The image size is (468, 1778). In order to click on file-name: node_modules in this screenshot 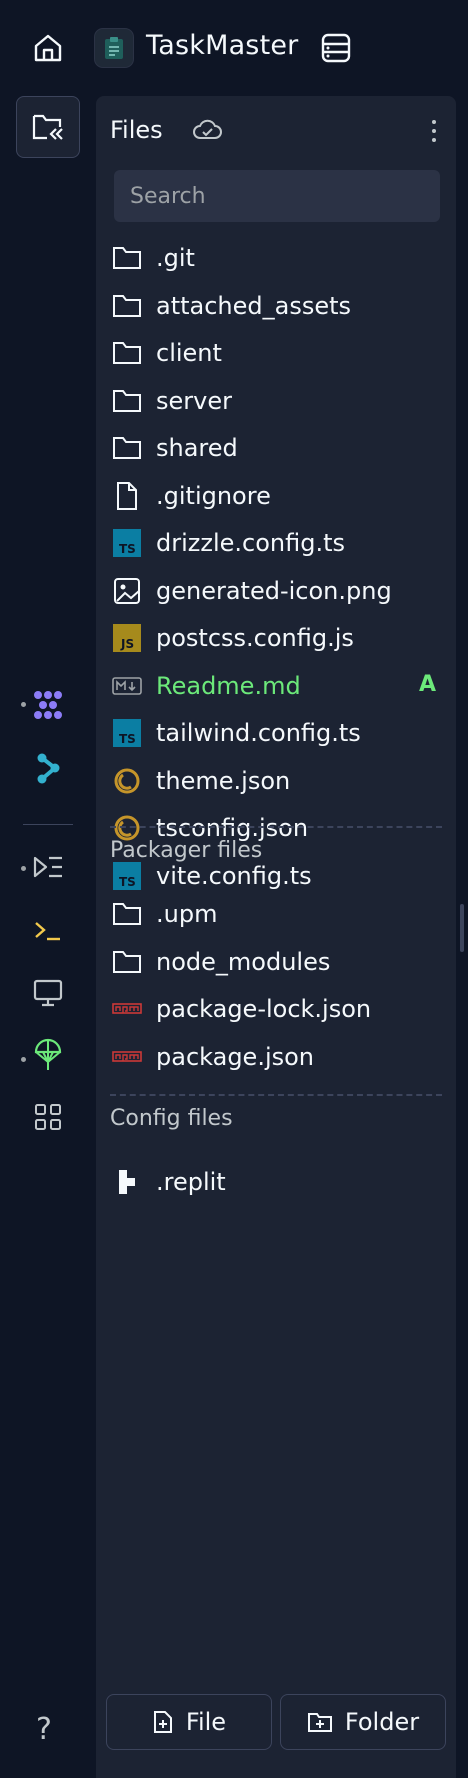, I will do `click(243, 961)`.